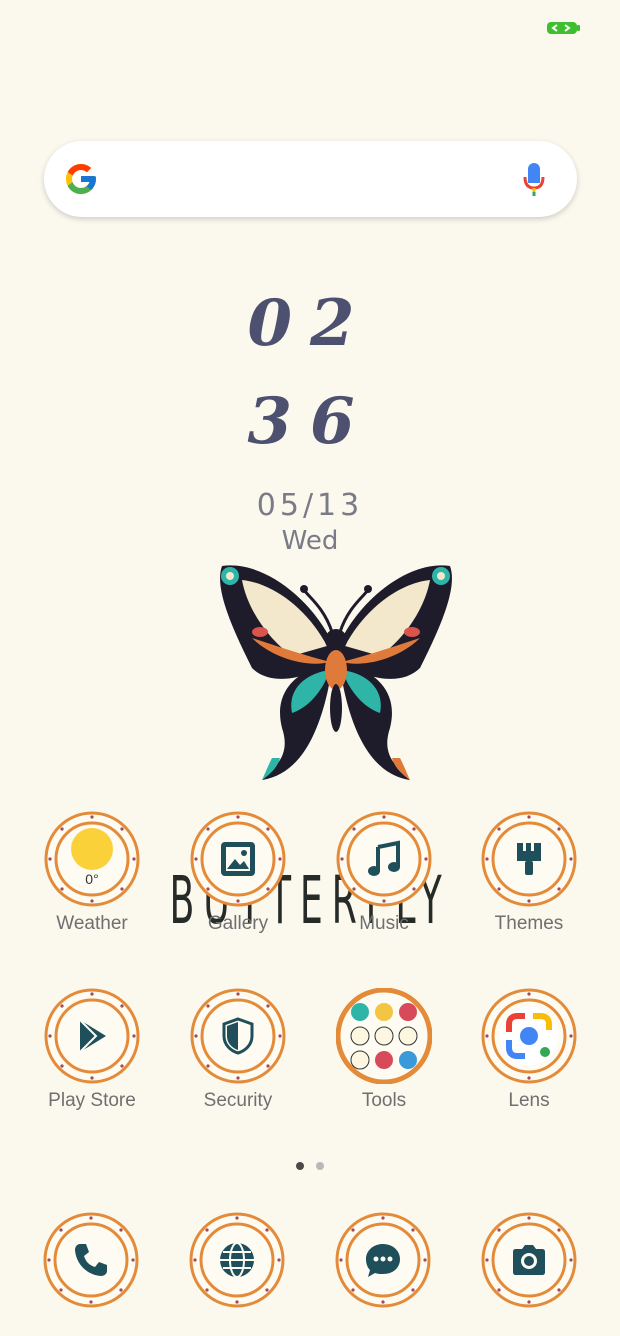 This screenshot has height=1336, width=620. I want to click on clock-minutes: 36, so click(310, 422).